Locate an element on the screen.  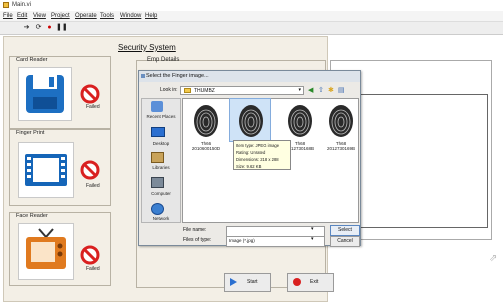
libraries-icon is located at coordinates (157, 157).